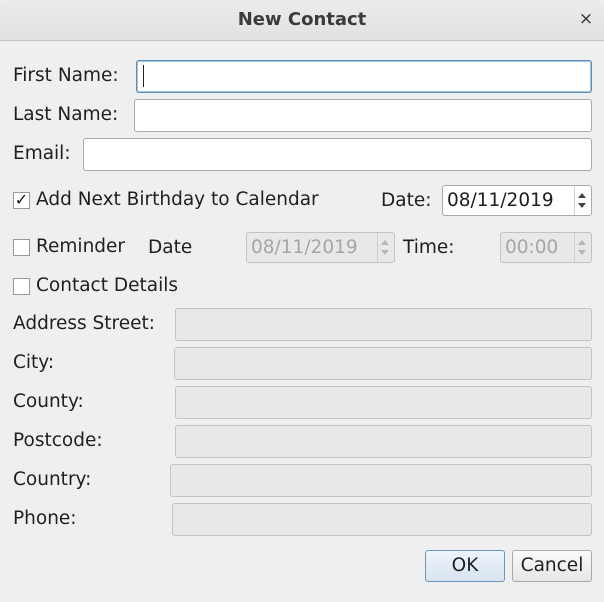 This screenshot has height=602, width=604. Describe the element at coordinates (170, 247) in the screenshot. I see `reminder-date-label: Date` at that location.